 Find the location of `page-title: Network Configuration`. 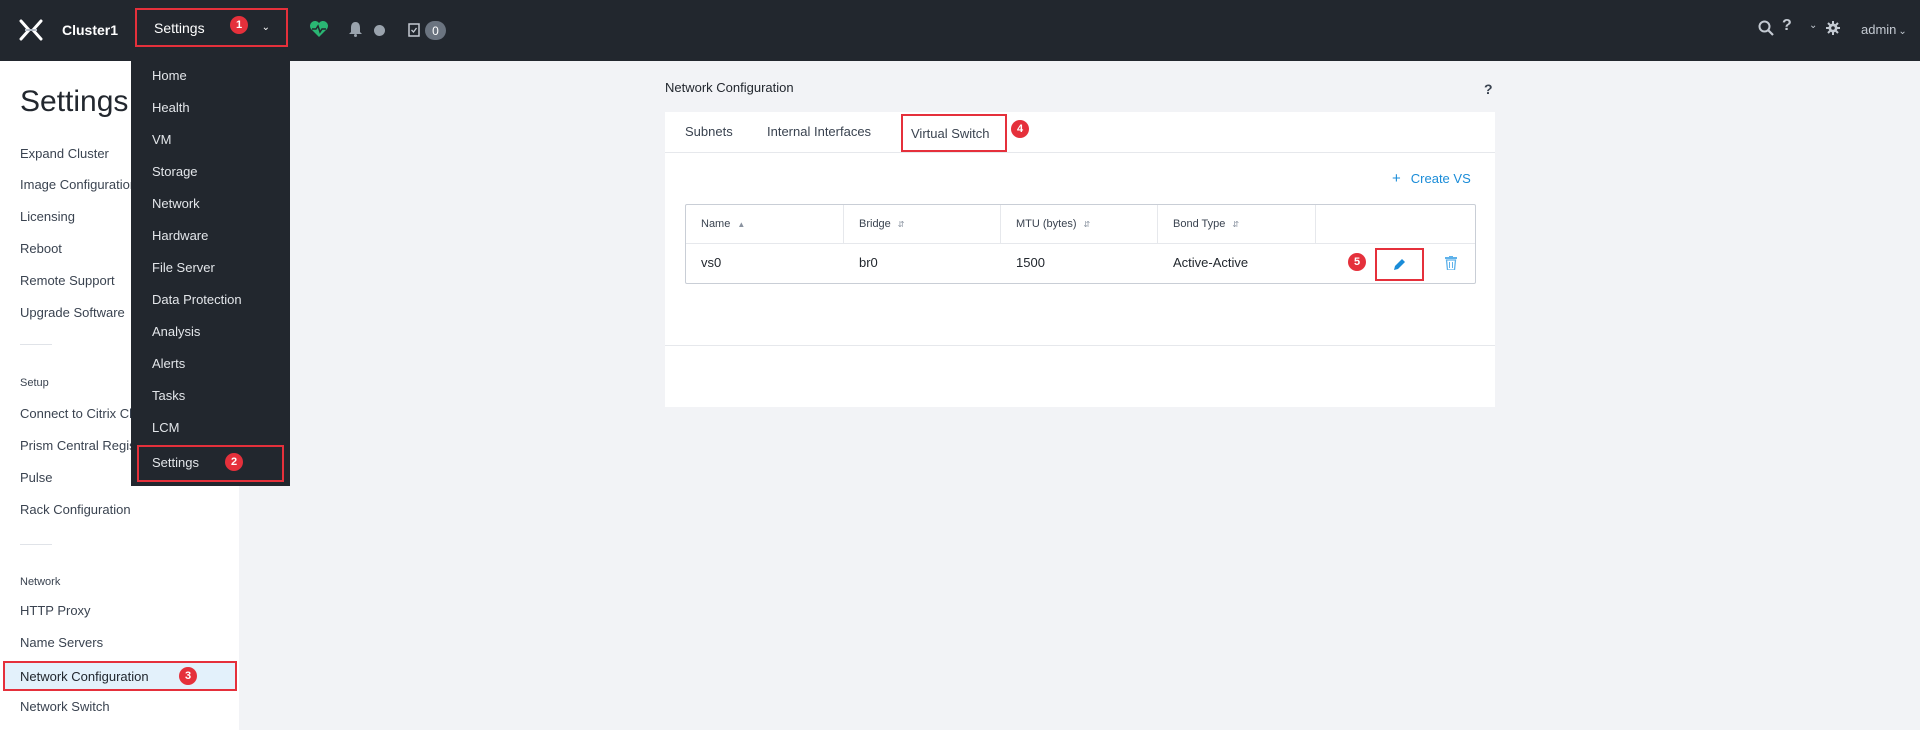

page-title: Network Configuration is located at coordinates (729, 87).